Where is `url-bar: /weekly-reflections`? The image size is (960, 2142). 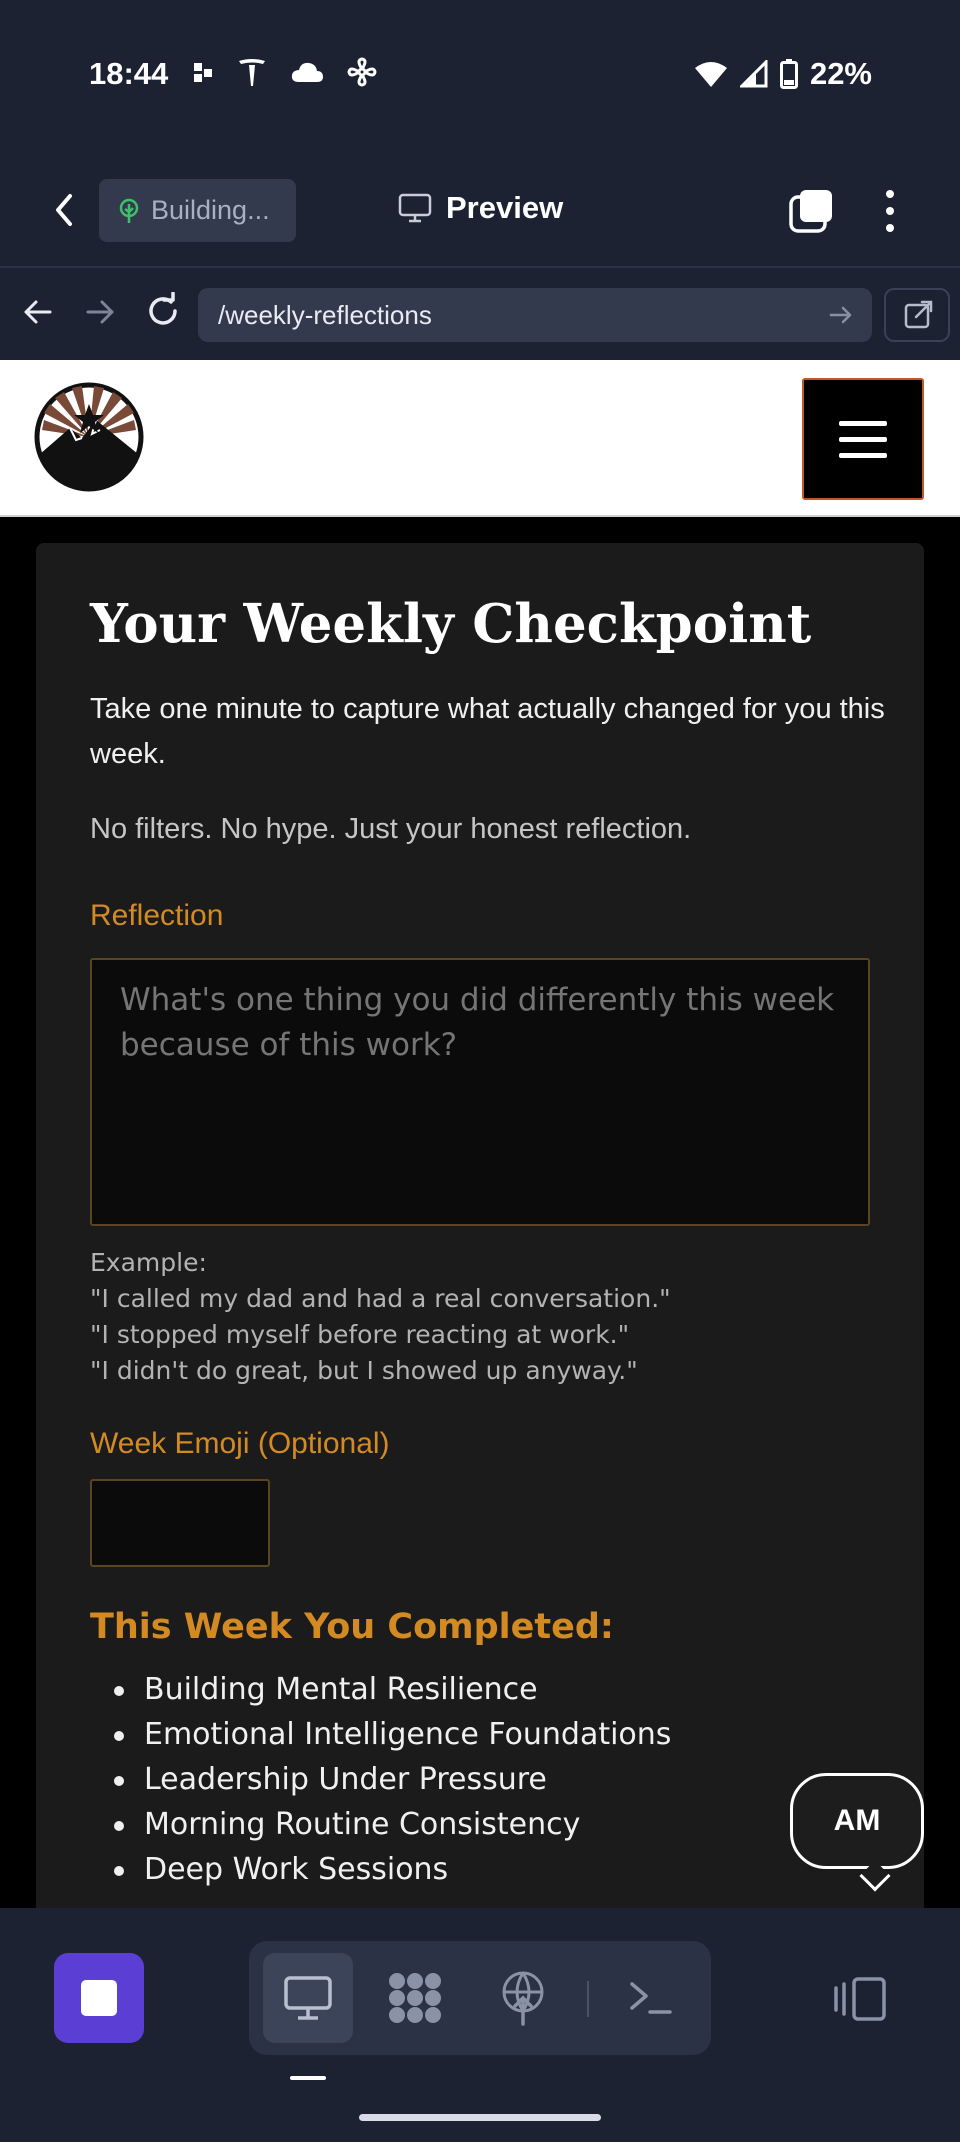
url-bar: /weekly-reflections is located at coordinates (480, 315).